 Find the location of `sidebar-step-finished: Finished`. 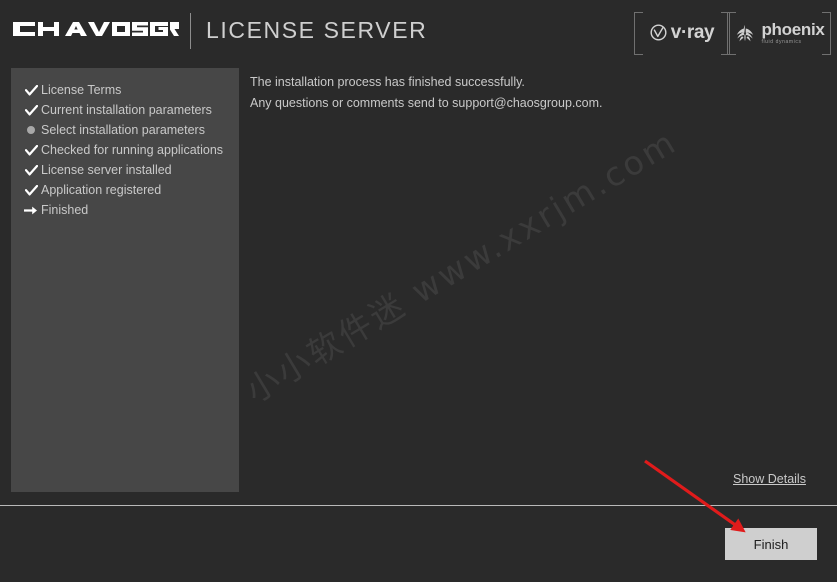

sidebar-step-finished: Finished is located at coordinates (125, 210).